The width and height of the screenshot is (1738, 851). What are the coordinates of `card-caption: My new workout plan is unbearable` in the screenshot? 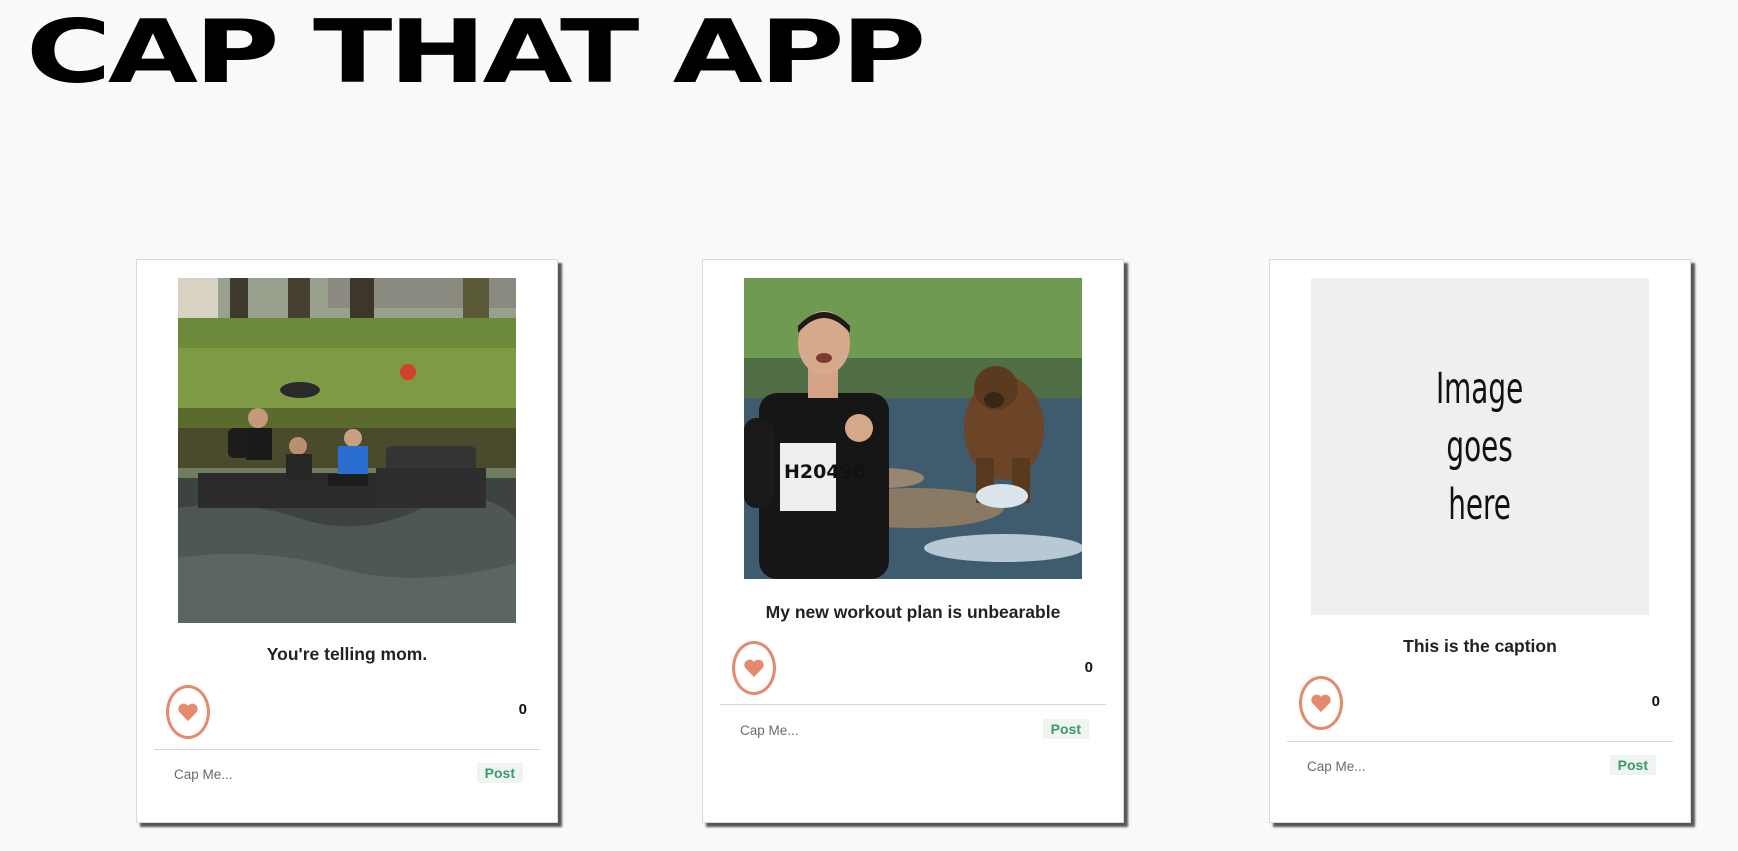 It's located at (913, 612).